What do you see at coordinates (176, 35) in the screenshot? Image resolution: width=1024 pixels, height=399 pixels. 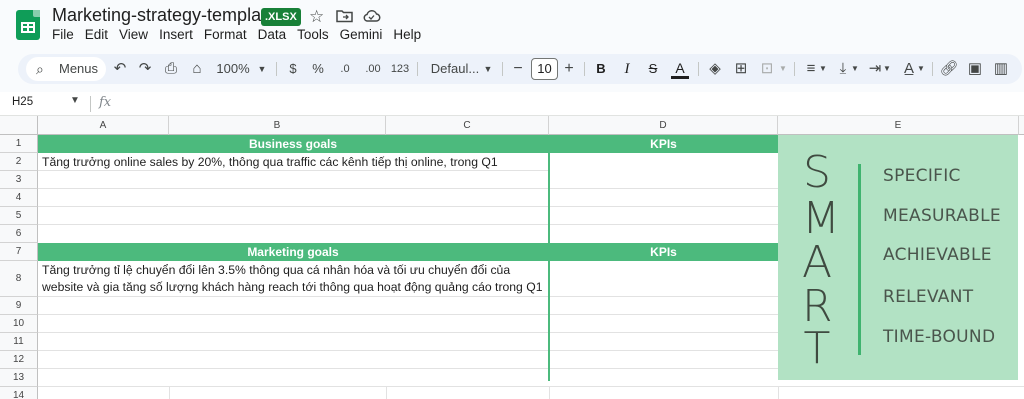 I see `menu-insert: Insert` at bounding box center [176, 35].